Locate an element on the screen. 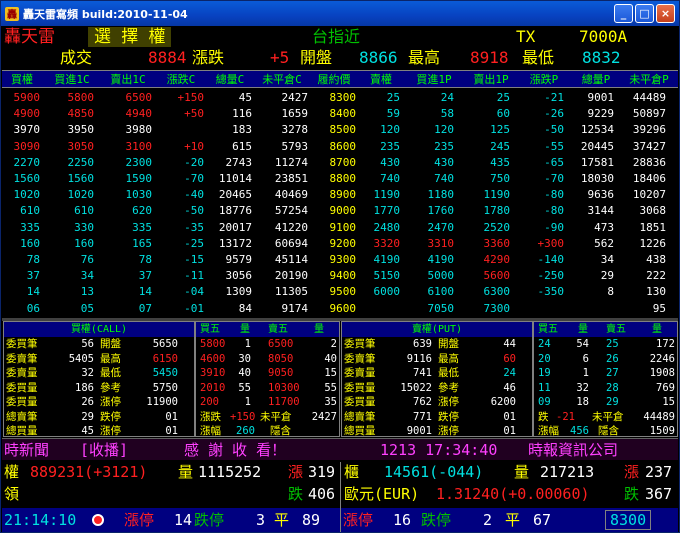  twse-label: 權 is located at coordinates (12, 472).